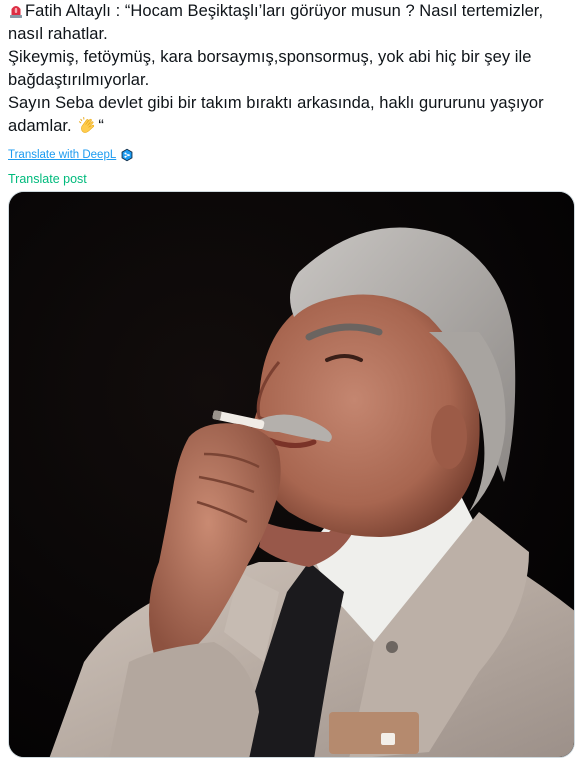 This screenshot has height=761, width=579. I want to click on tweet-line-4: bağdaştırılmıyorlar., so click(79, 80).